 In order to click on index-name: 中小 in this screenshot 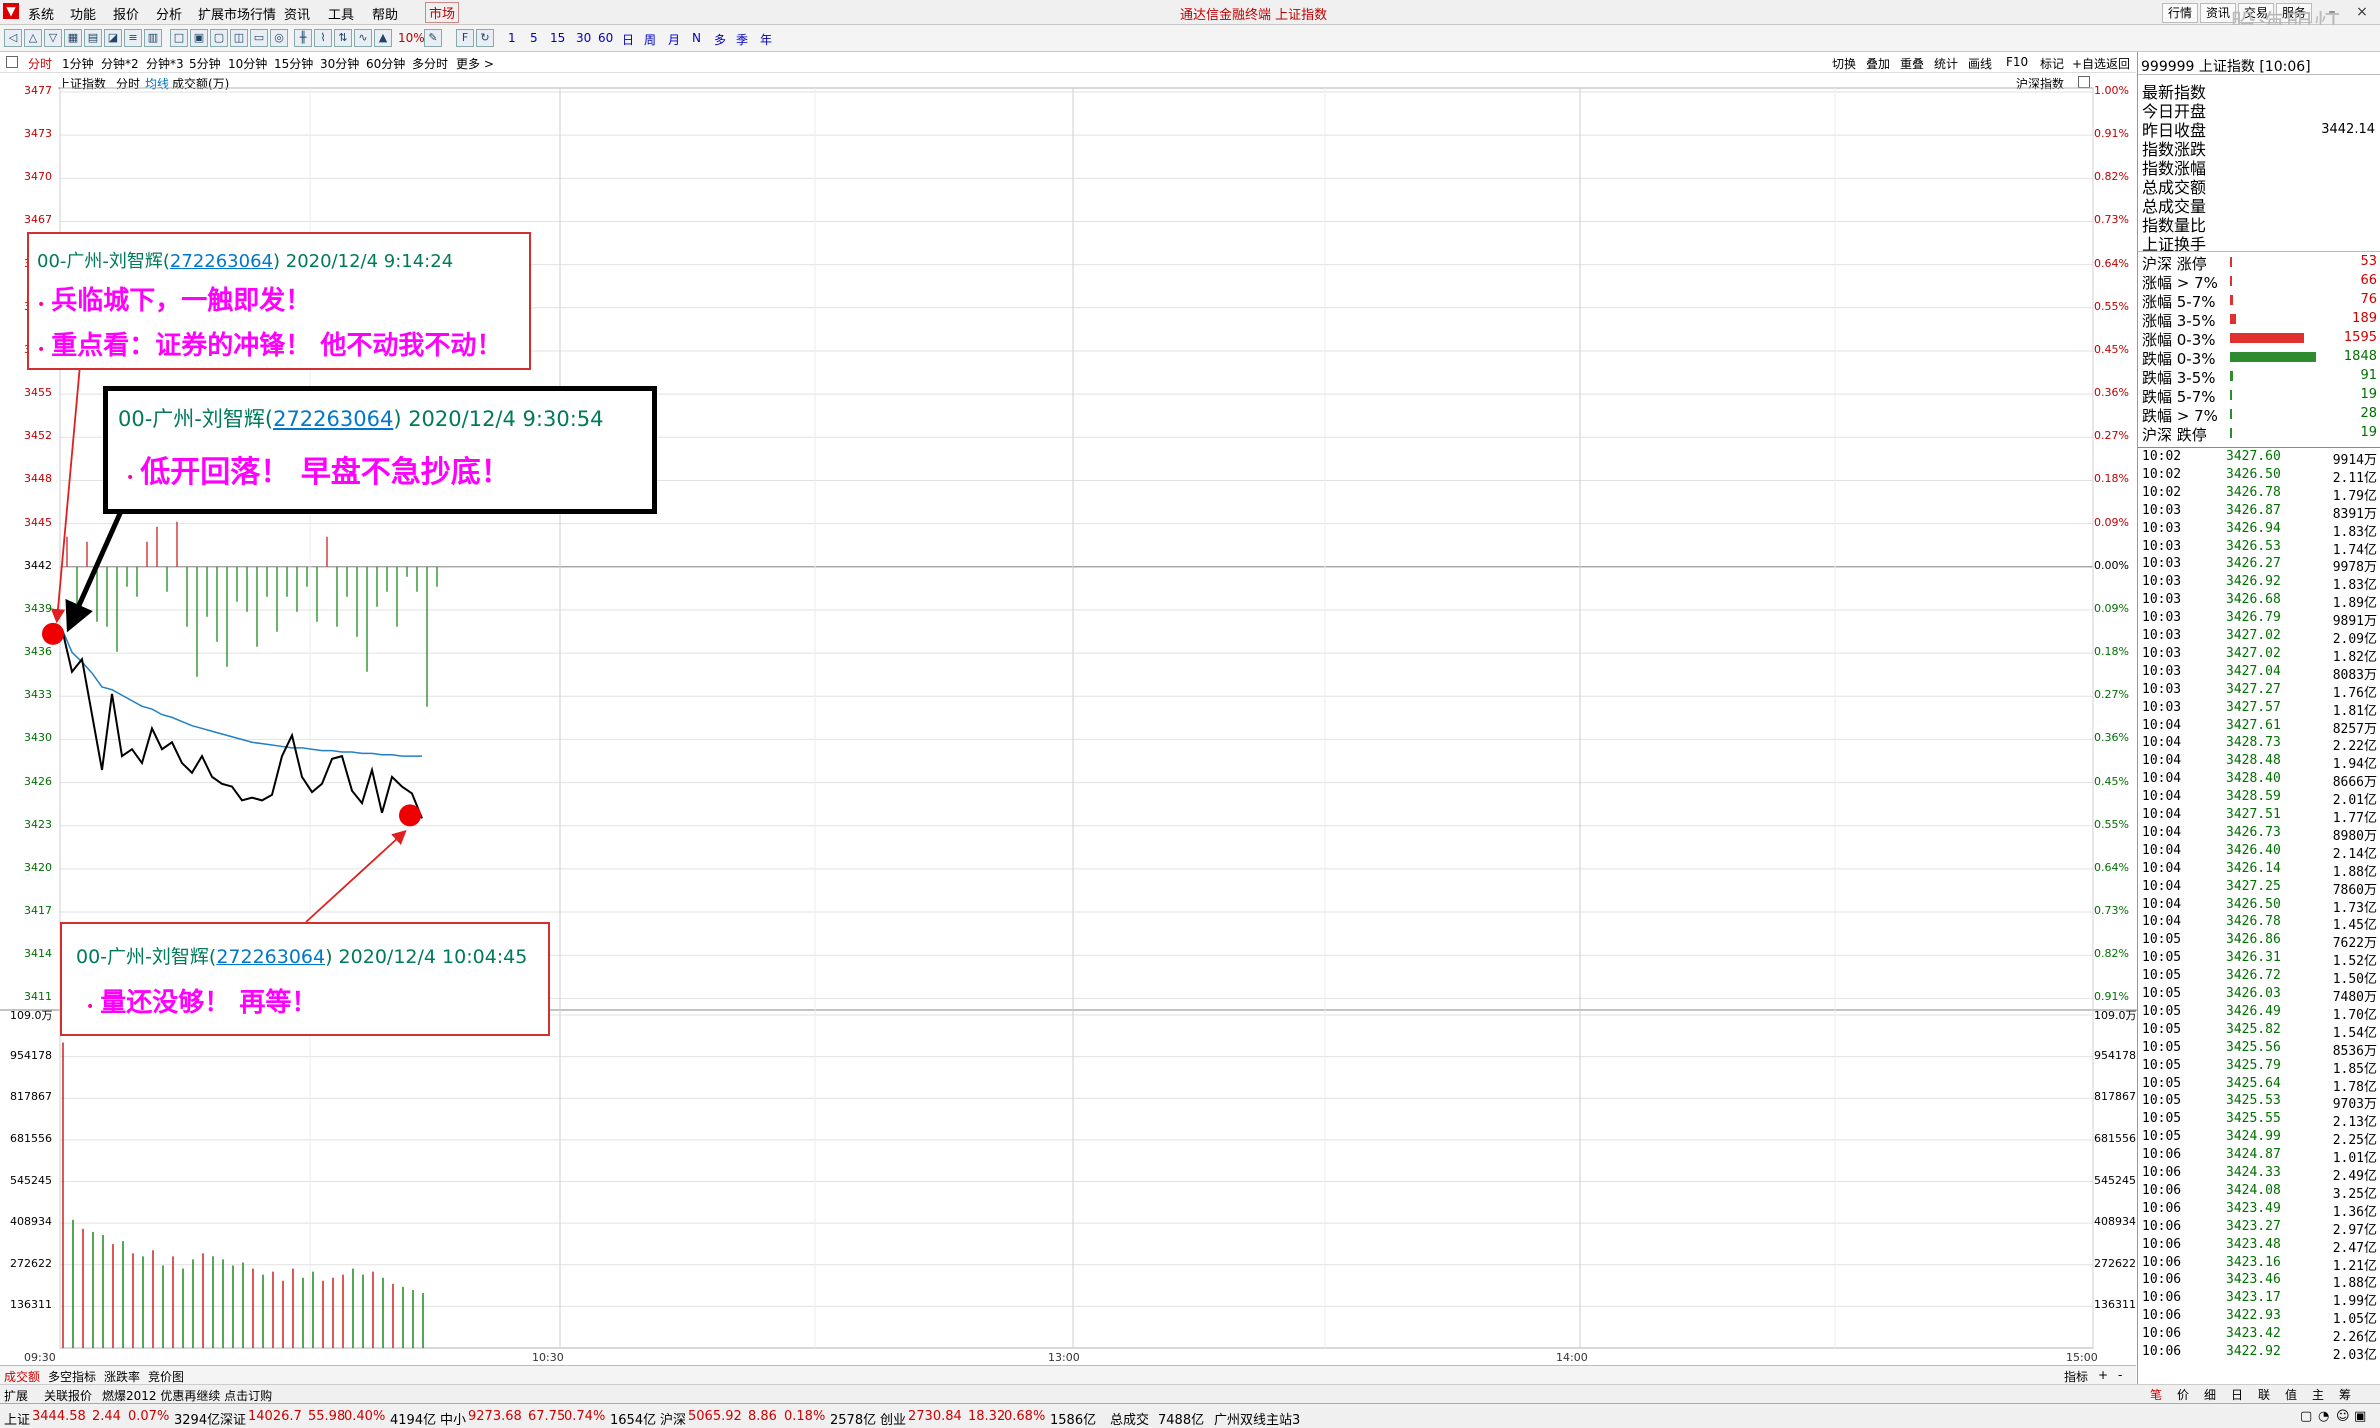, I will do `click(453, 1418)`.